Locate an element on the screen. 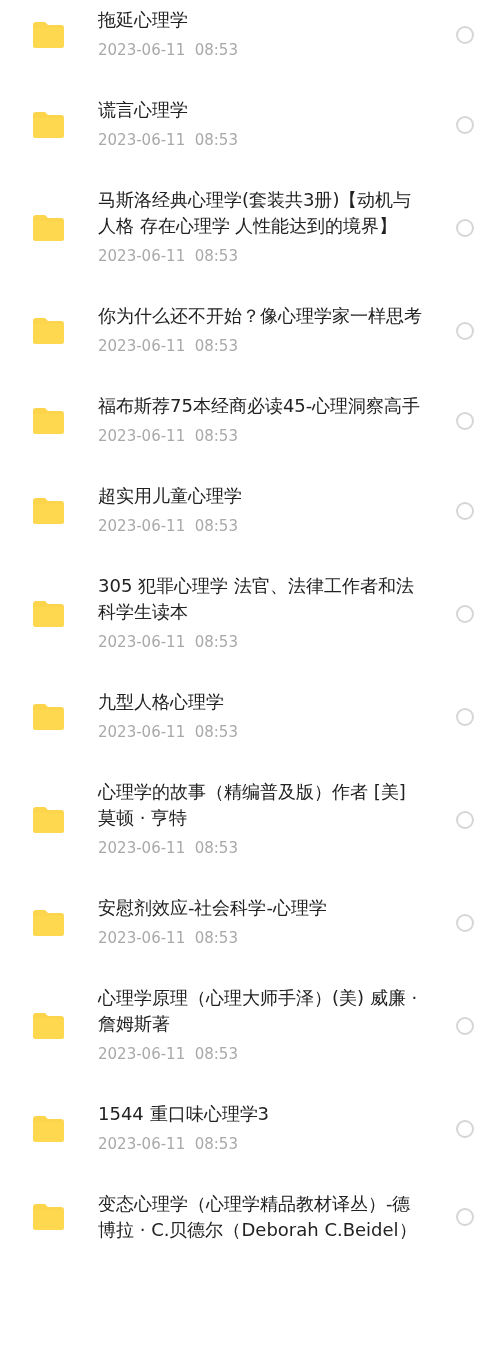 The width and height of the screenshot is (500, 1357). file-name: 你为什么还不开始？像心理学家一样思考 is located at coordinates (263, 316).